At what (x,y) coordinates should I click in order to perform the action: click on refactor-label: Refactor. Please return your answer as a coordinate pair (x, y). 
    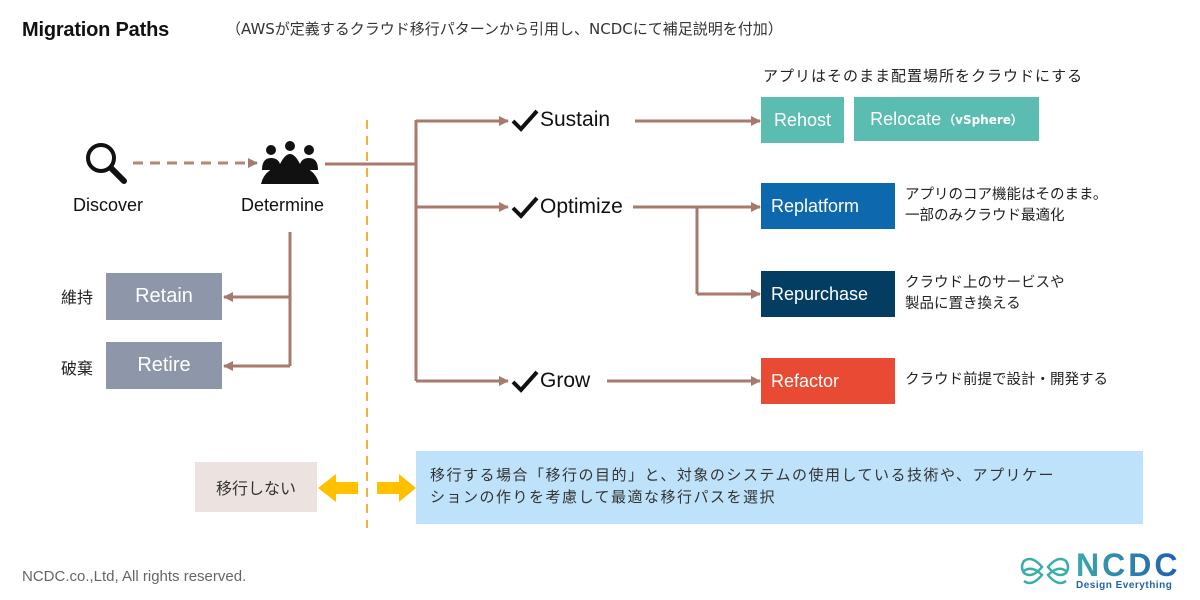
    Looking at the image, I should click on (805, 380).